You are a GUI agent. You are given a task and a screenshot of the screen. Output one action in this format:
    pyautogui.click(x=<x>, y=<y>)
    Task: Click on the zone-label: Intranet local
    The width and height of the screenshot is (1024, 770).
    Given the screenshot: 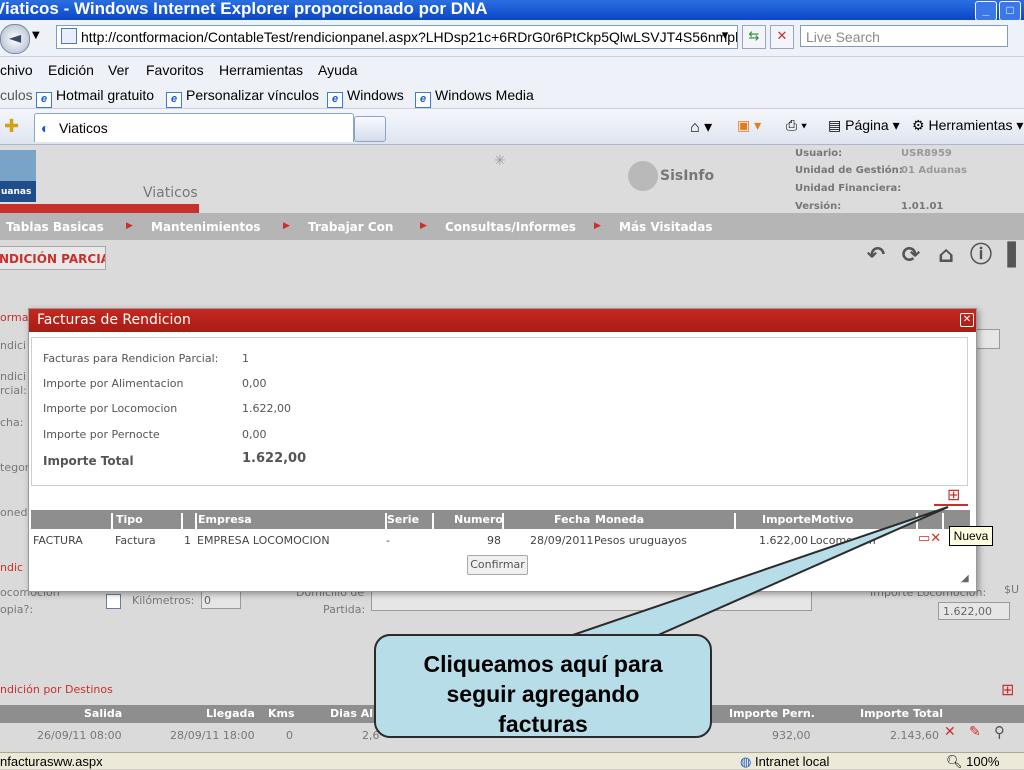 What is the action you would take?
    pyautogui.click(x=792, y=761)
    